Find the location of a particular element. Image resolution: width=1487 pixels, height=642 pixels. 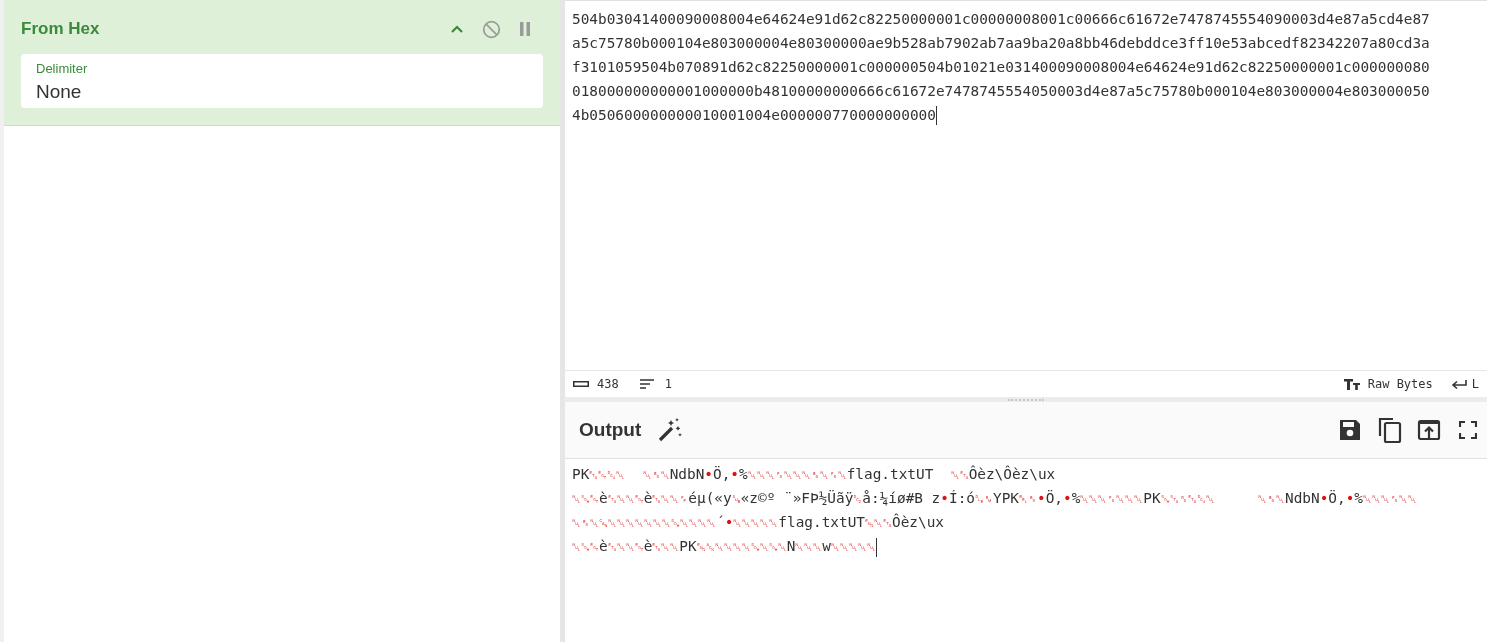

lines-icon is located at coordinates (646, 384).